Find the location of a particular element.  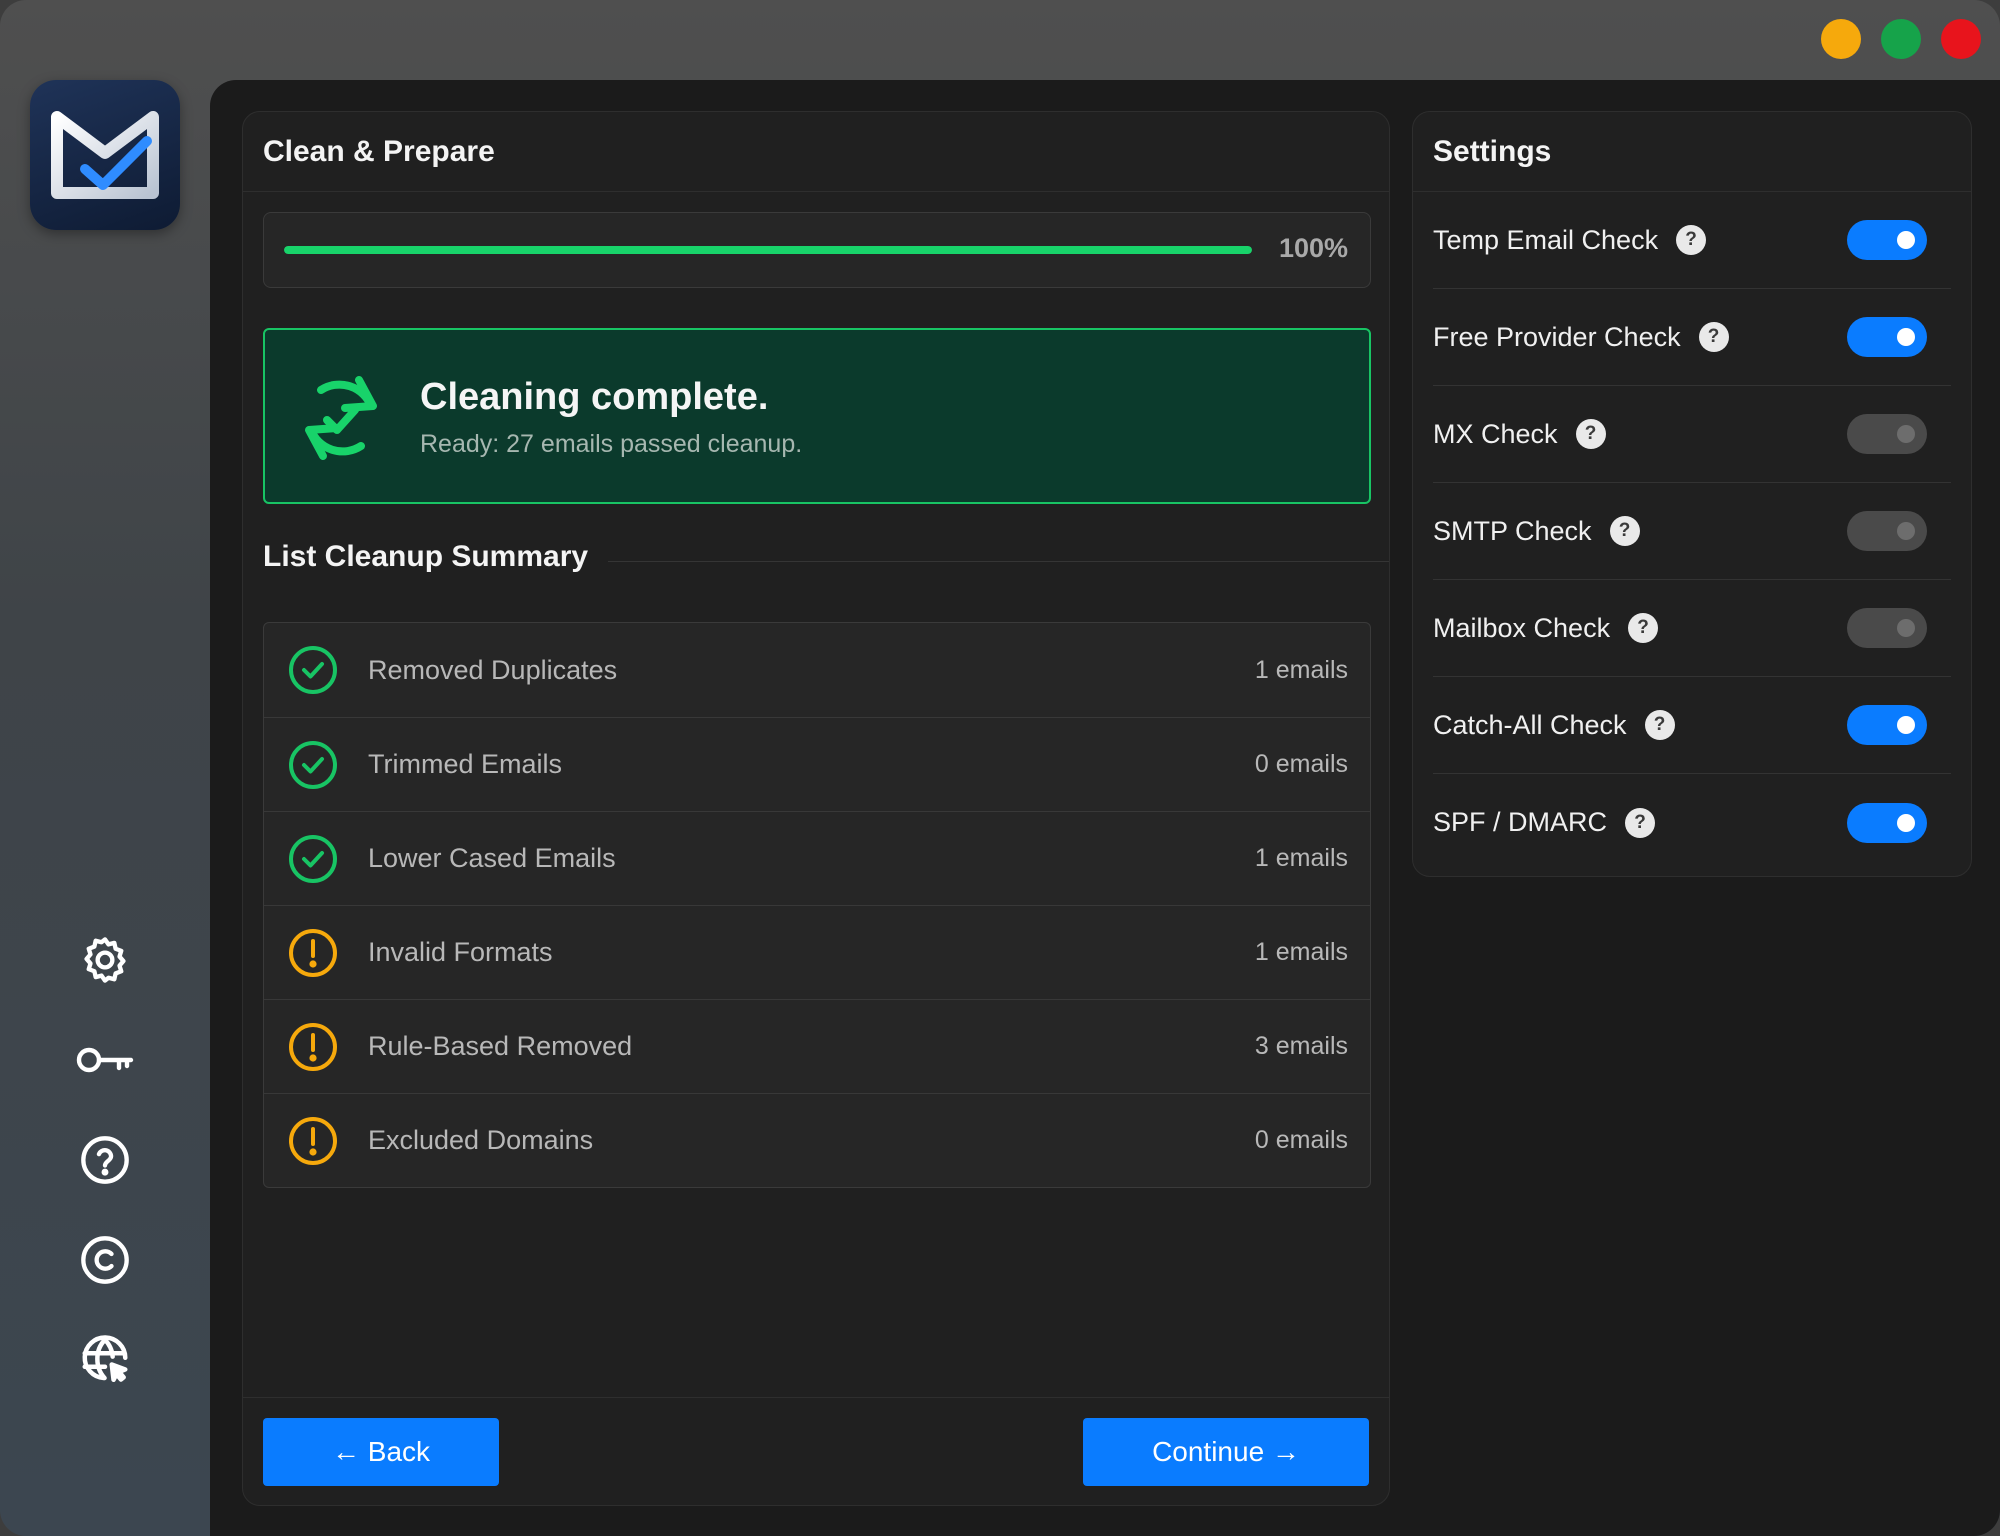

sidebar is located at coordinates (105, 768).